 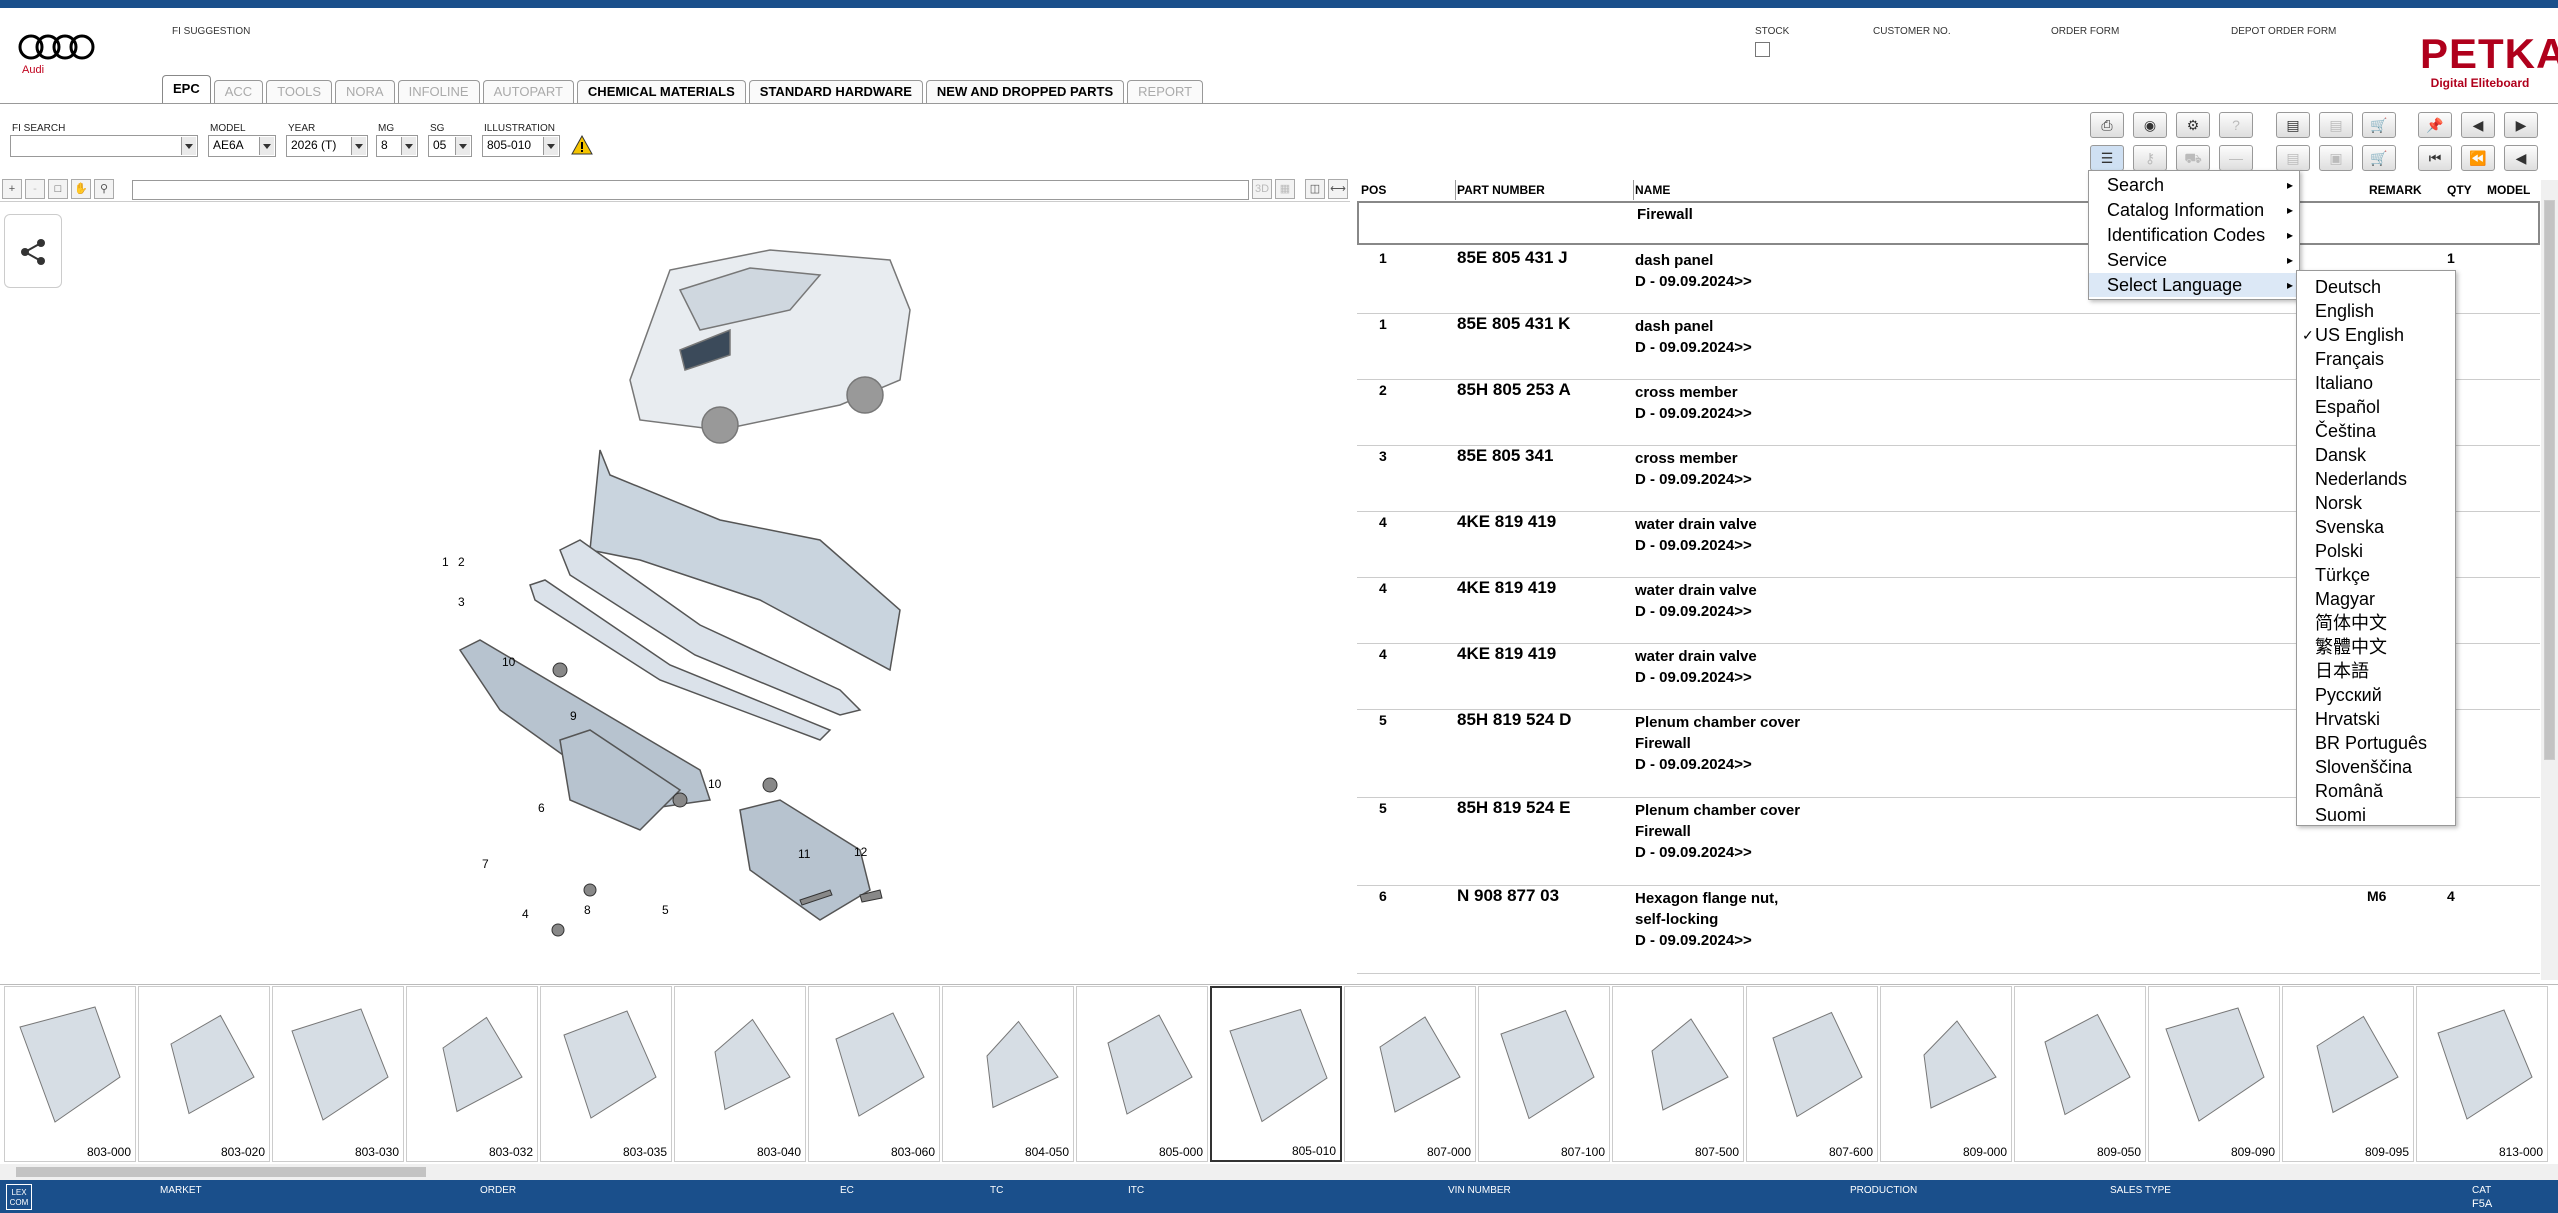 I want to click on left-button: ◀, so click(x=2521, y=158).